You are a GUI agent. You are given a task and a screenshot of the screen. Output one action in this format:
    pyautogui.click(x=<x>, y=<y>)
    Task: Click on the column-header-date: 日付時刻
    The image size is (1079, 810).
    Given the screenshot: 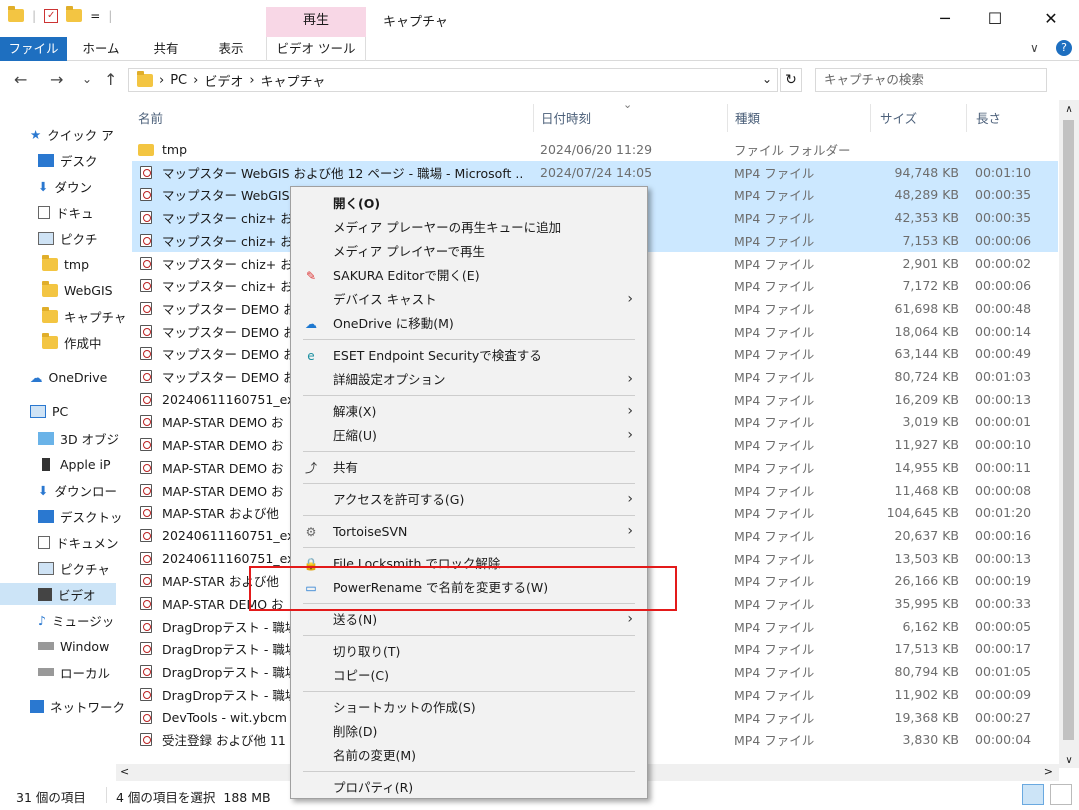 What is the action you would take?
    pyautogui.click(x=566, y=119)
    